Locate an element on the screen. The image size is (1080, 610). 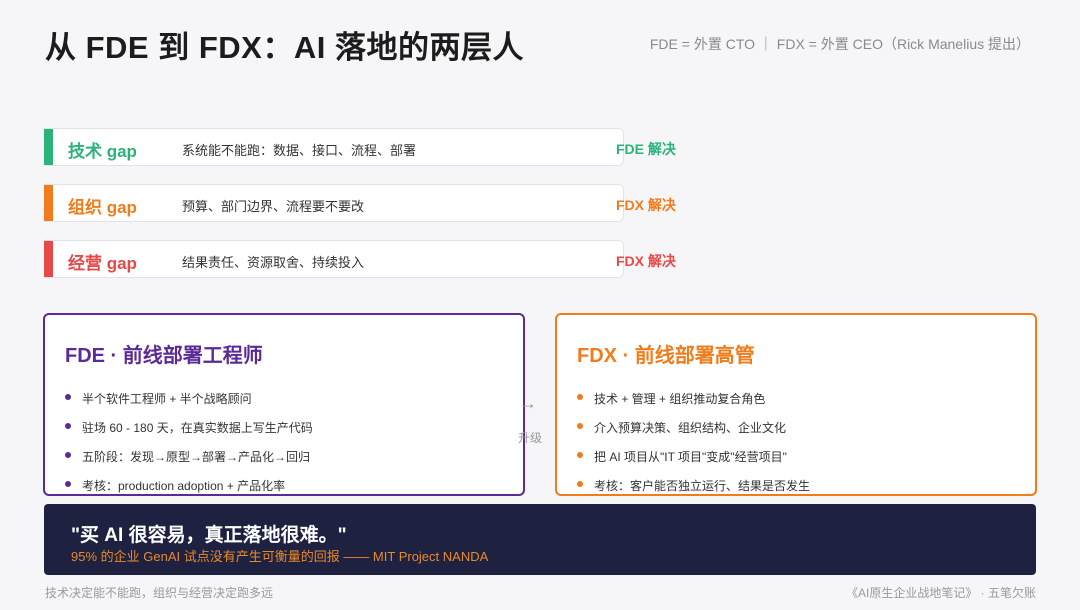
list-item: 半个软件工程师 + 半个战略顾问 is located at coordinates (189, 405).